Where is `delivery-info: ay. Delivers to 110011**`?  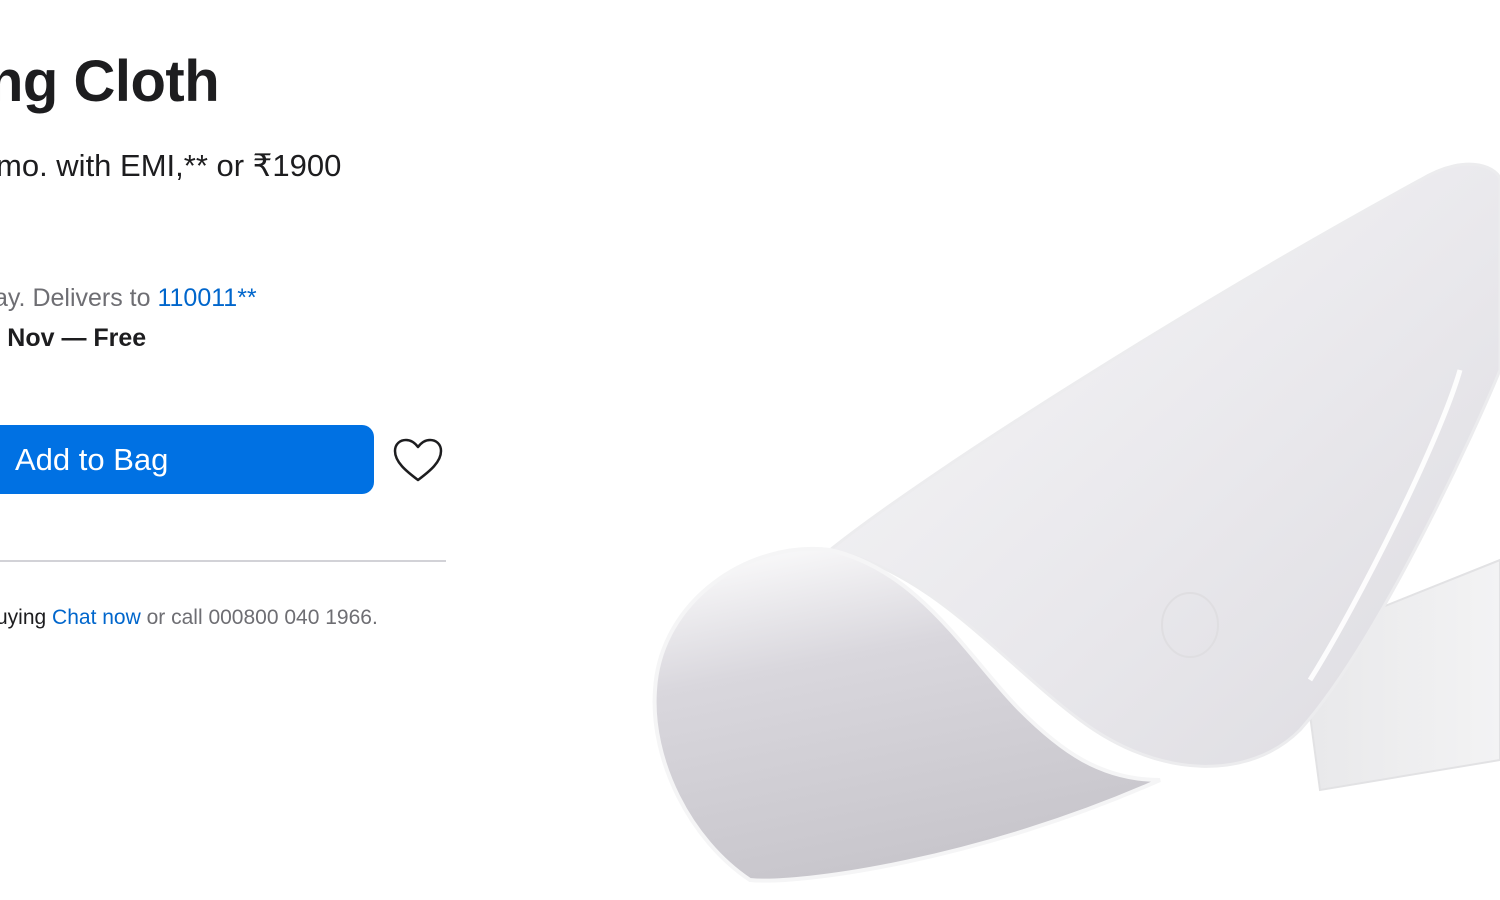 delivery-info: ay. Delivers to 110011** is located at coordinates (128, 298).